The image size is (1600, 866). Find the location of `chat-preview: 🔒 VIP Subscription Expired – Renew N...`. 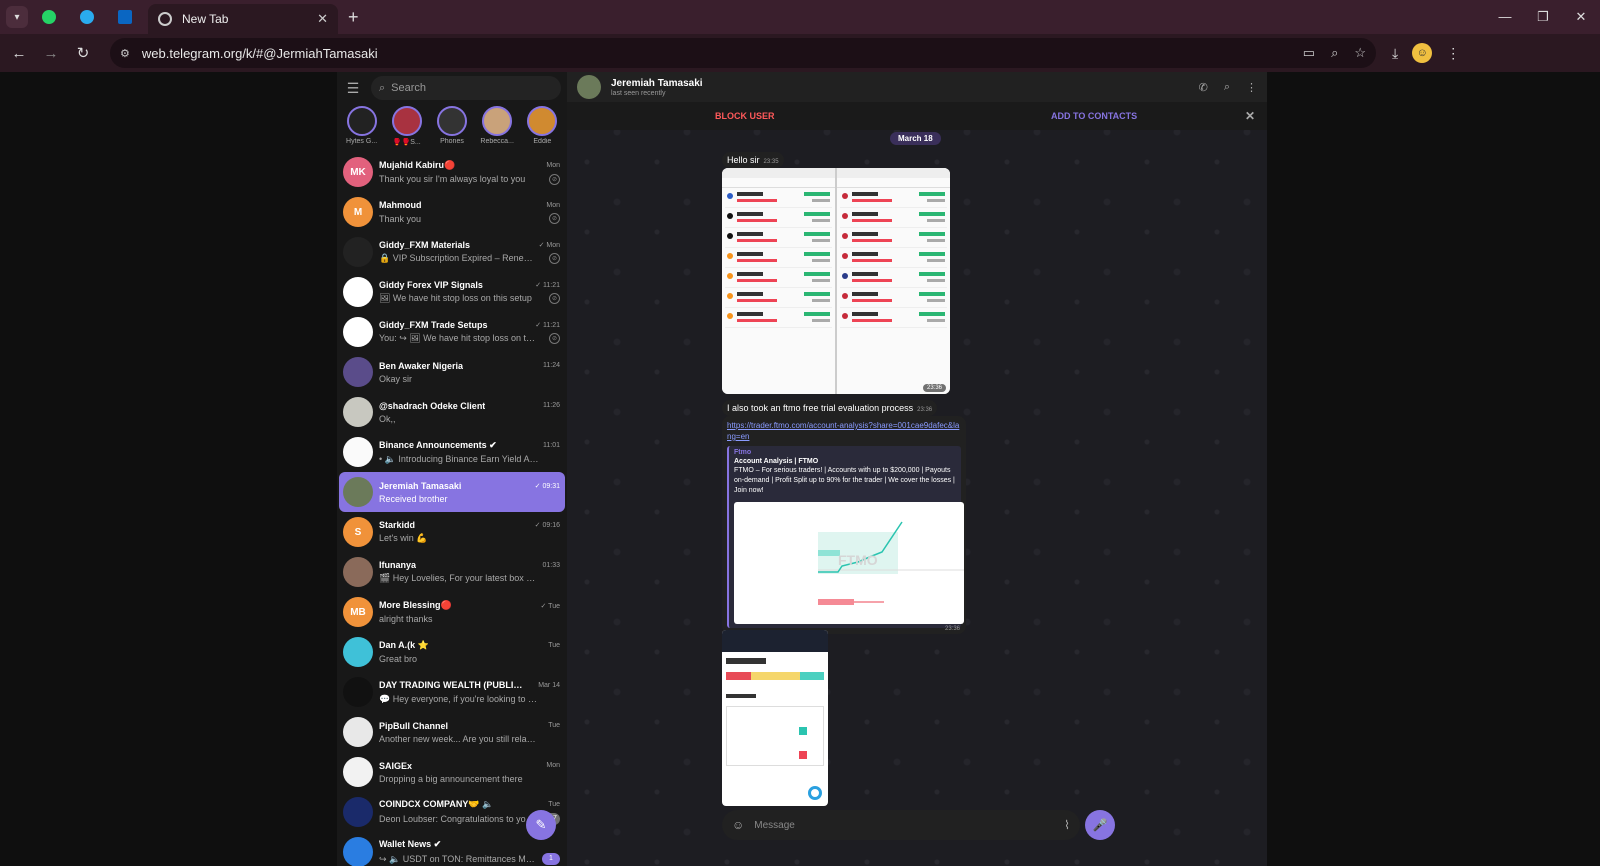

chat-preview: 🔒 VIP Subscription Expired – Renew N... is located at coordinates (459, 258).